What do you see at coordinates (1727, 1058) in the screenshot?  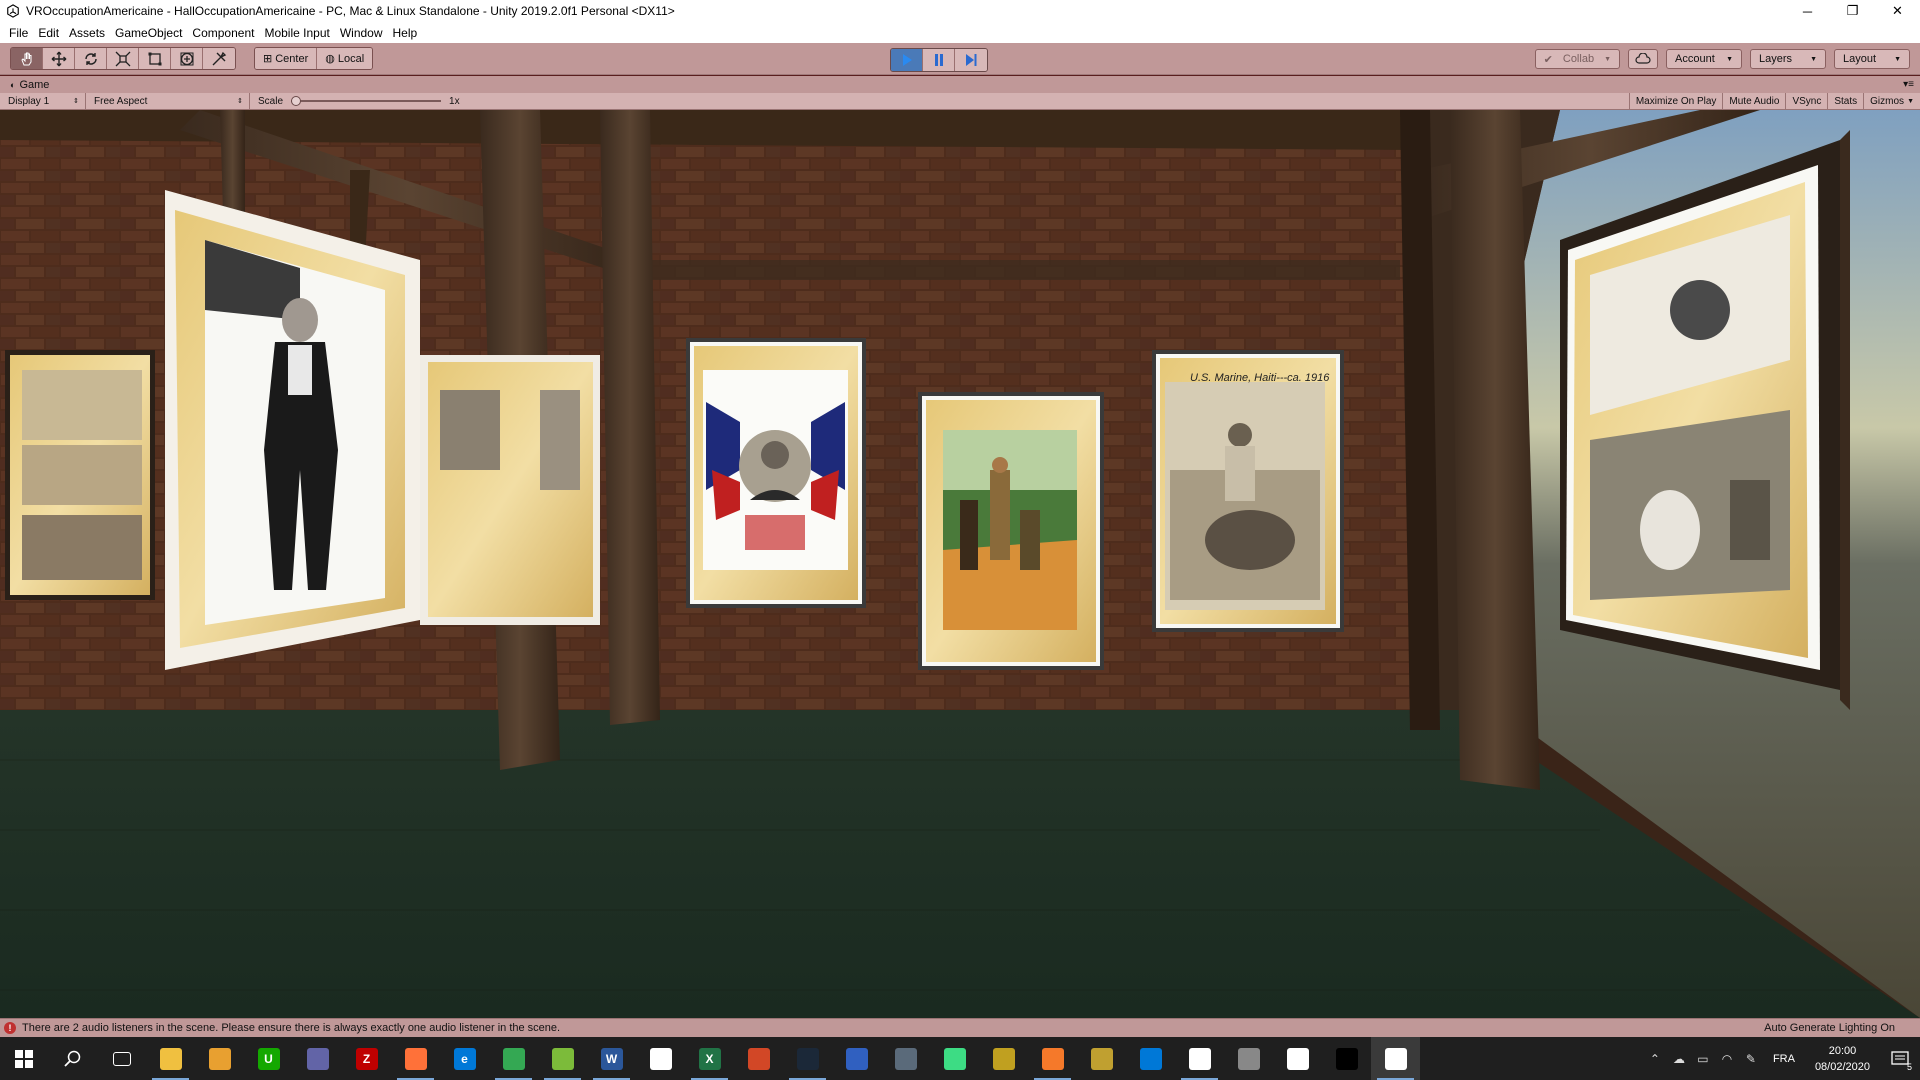 I see `wifi-icon: ◠` at bounding box center [1727, 1058].